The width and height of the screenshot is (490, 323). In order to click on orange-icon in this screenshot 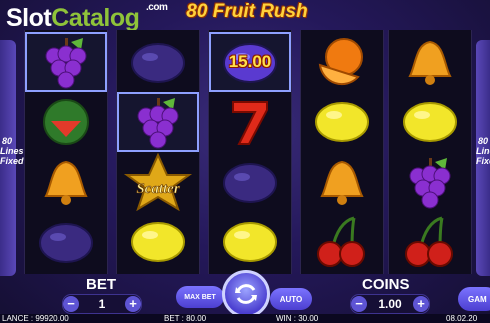, I will do `click(342, 62)`.